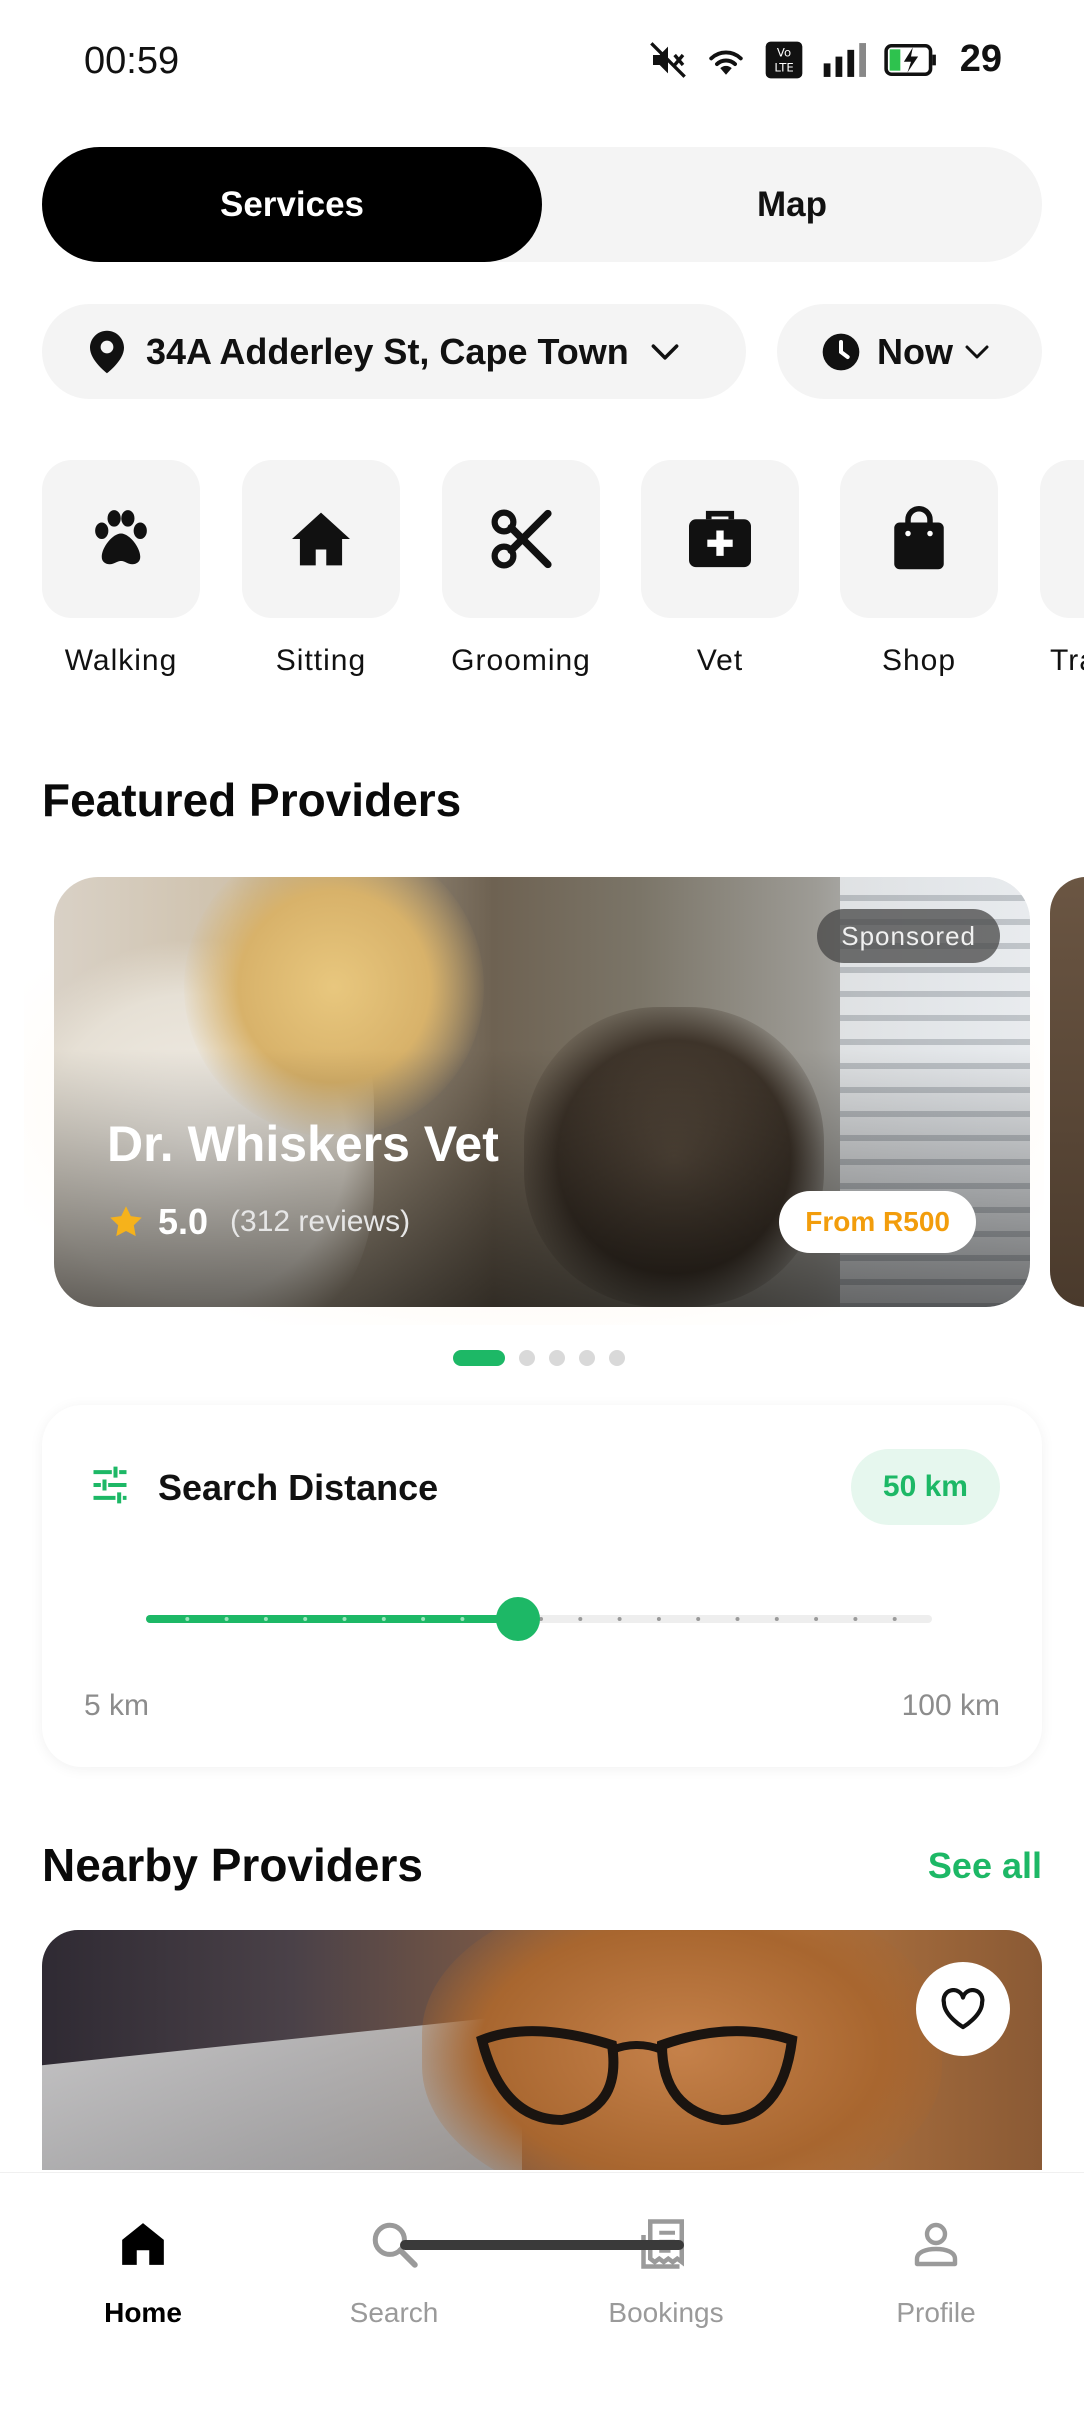 Image resolution: width=1084 pixels, height=2412 pixels. I want to click on bottom-navigation: Home Search Bookings Profile, so click(542, 2292).